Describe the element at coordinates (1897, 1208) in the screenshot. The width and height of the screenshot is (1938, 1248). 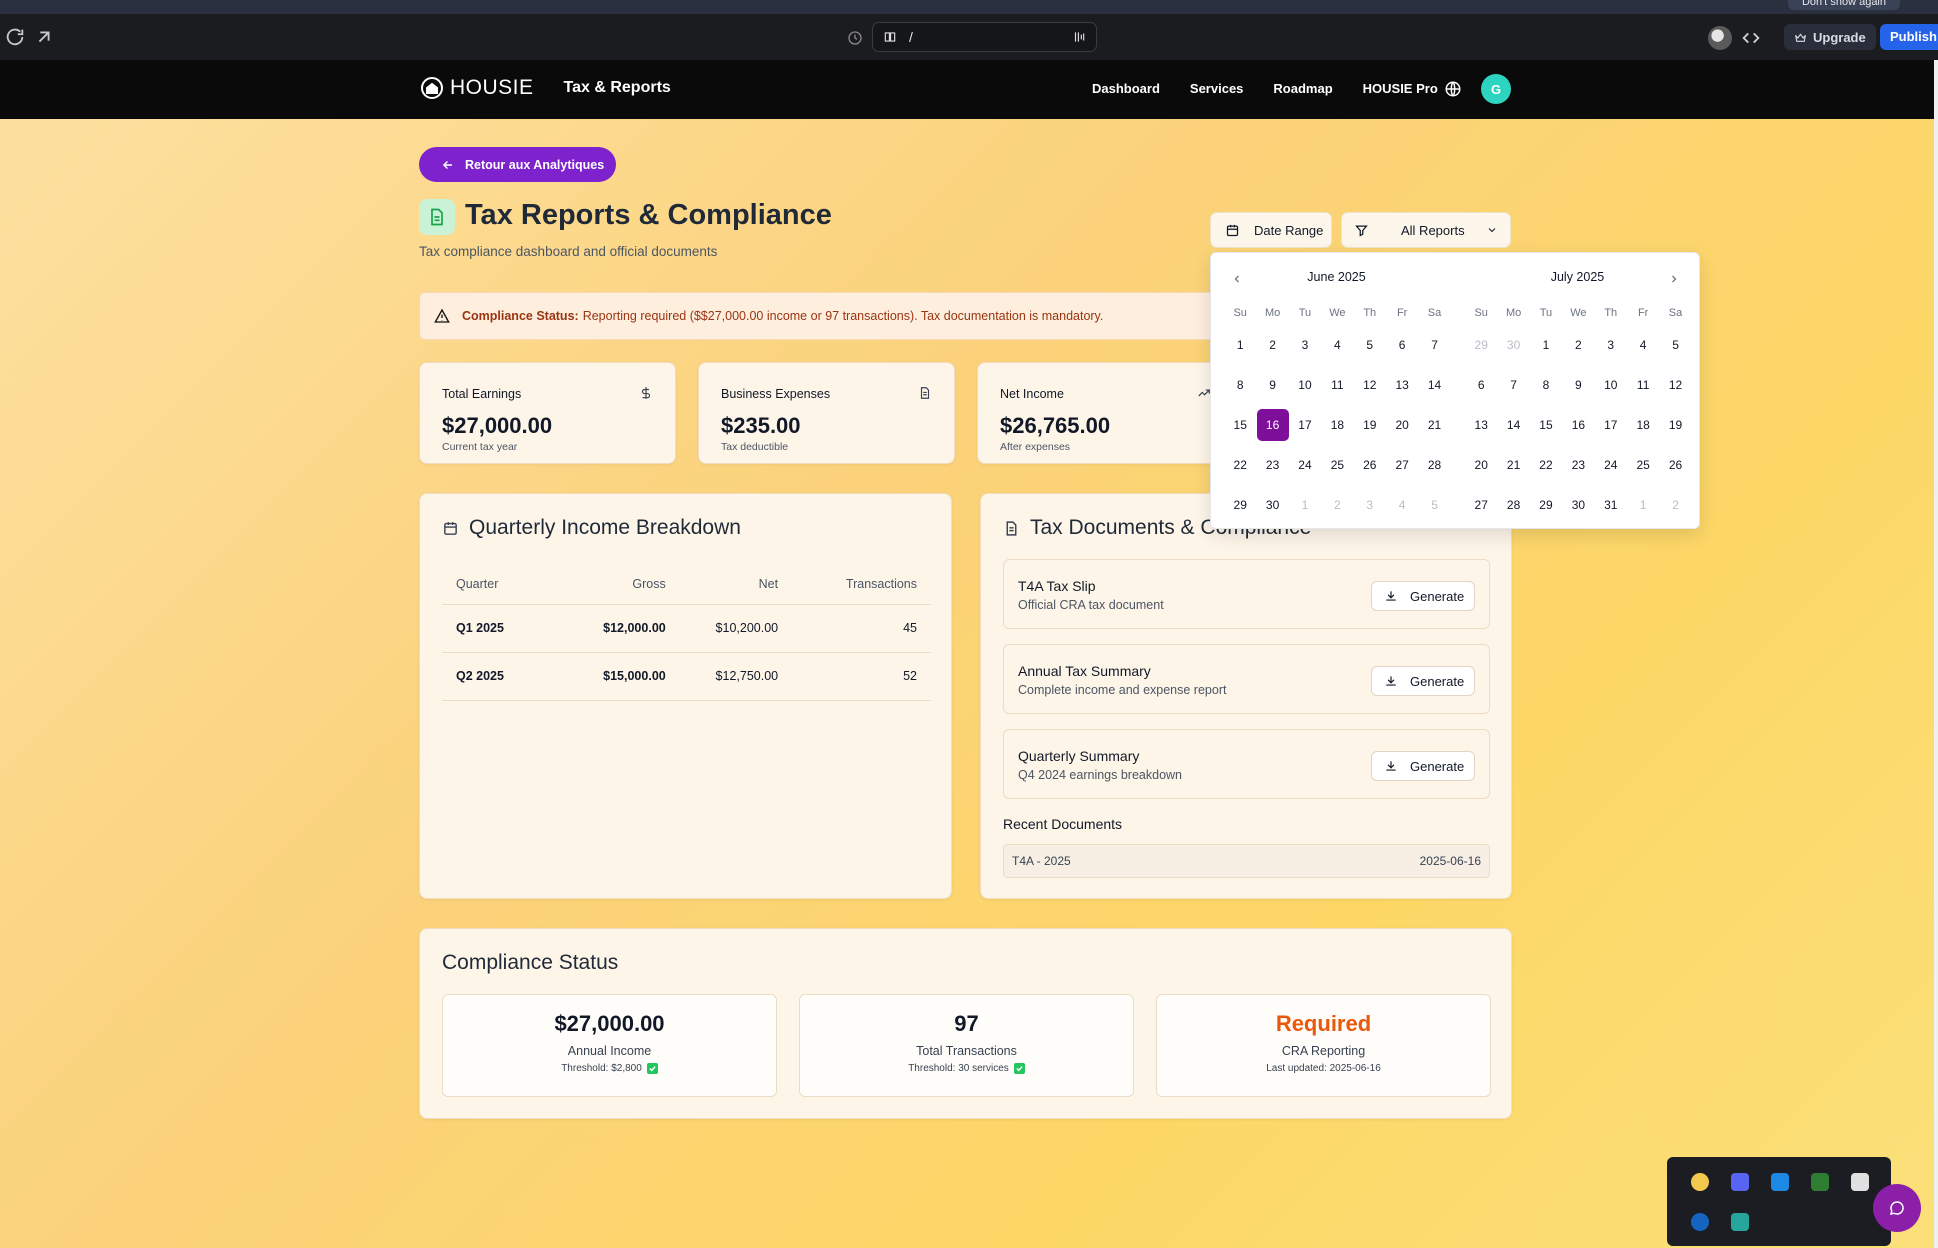
I see `chat-button` at that location.